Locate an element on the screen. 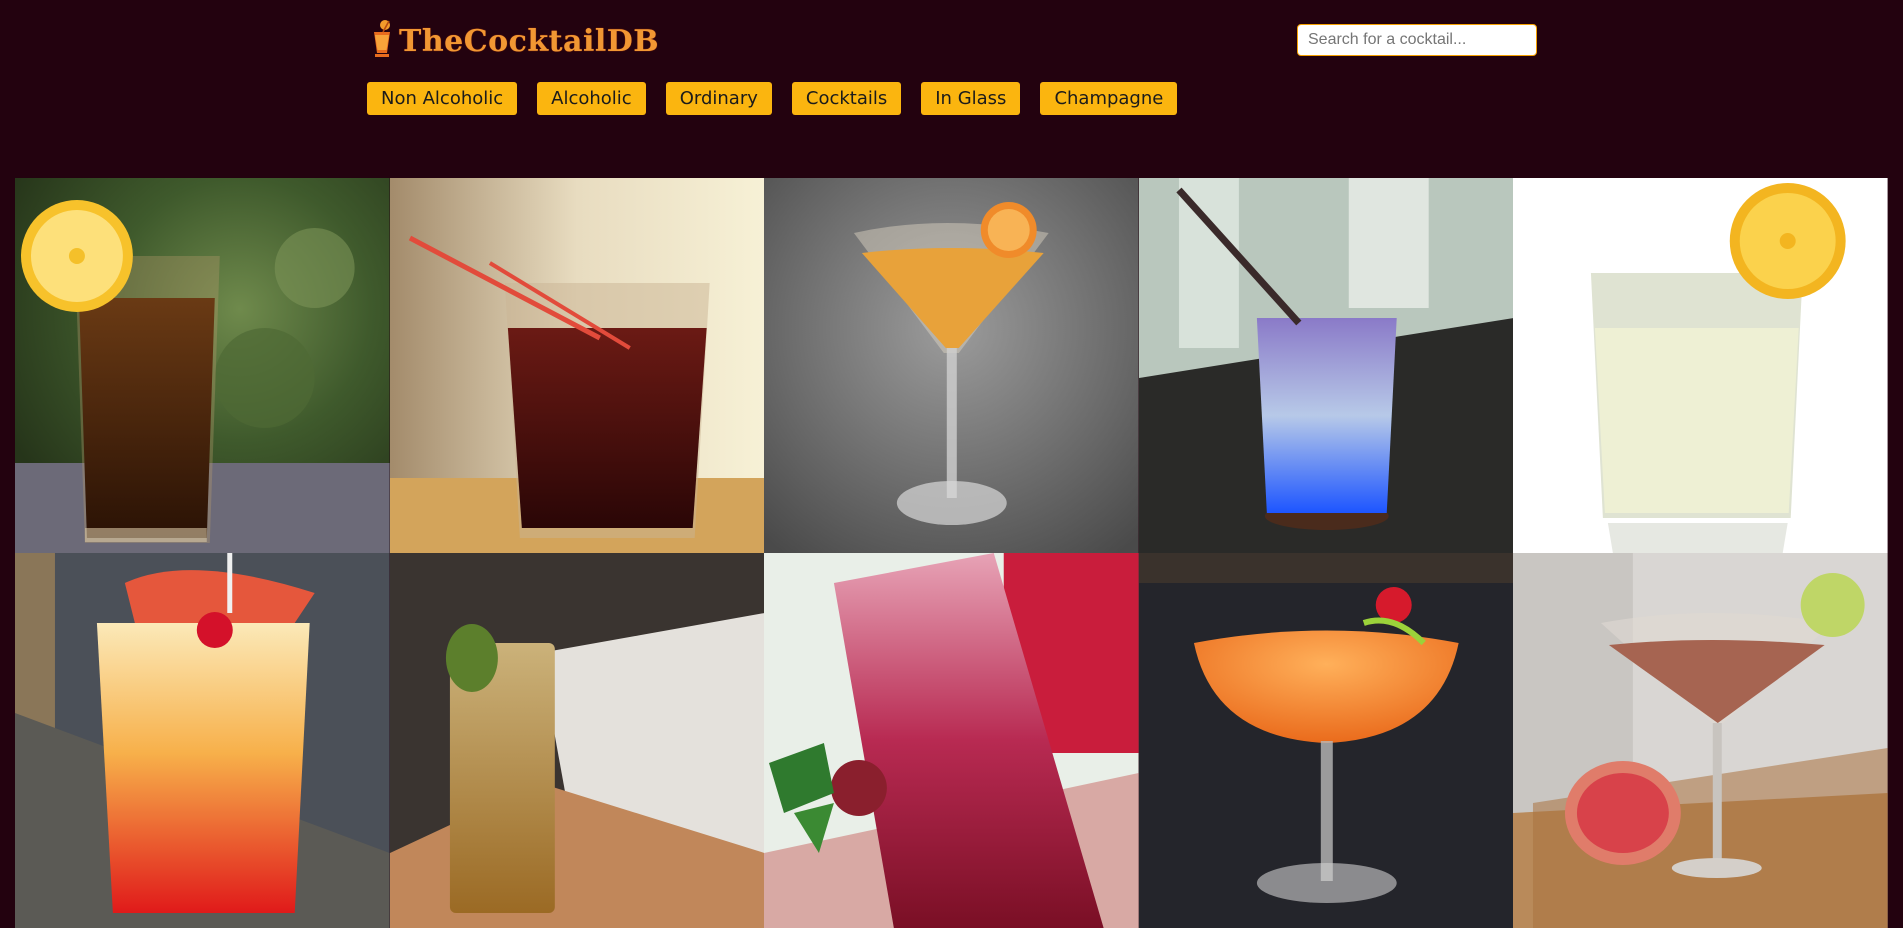 The width and height of the screenshot is (1903, 928). sunrise-grapefruit-cherry-image is located at coordinates (202, 740).